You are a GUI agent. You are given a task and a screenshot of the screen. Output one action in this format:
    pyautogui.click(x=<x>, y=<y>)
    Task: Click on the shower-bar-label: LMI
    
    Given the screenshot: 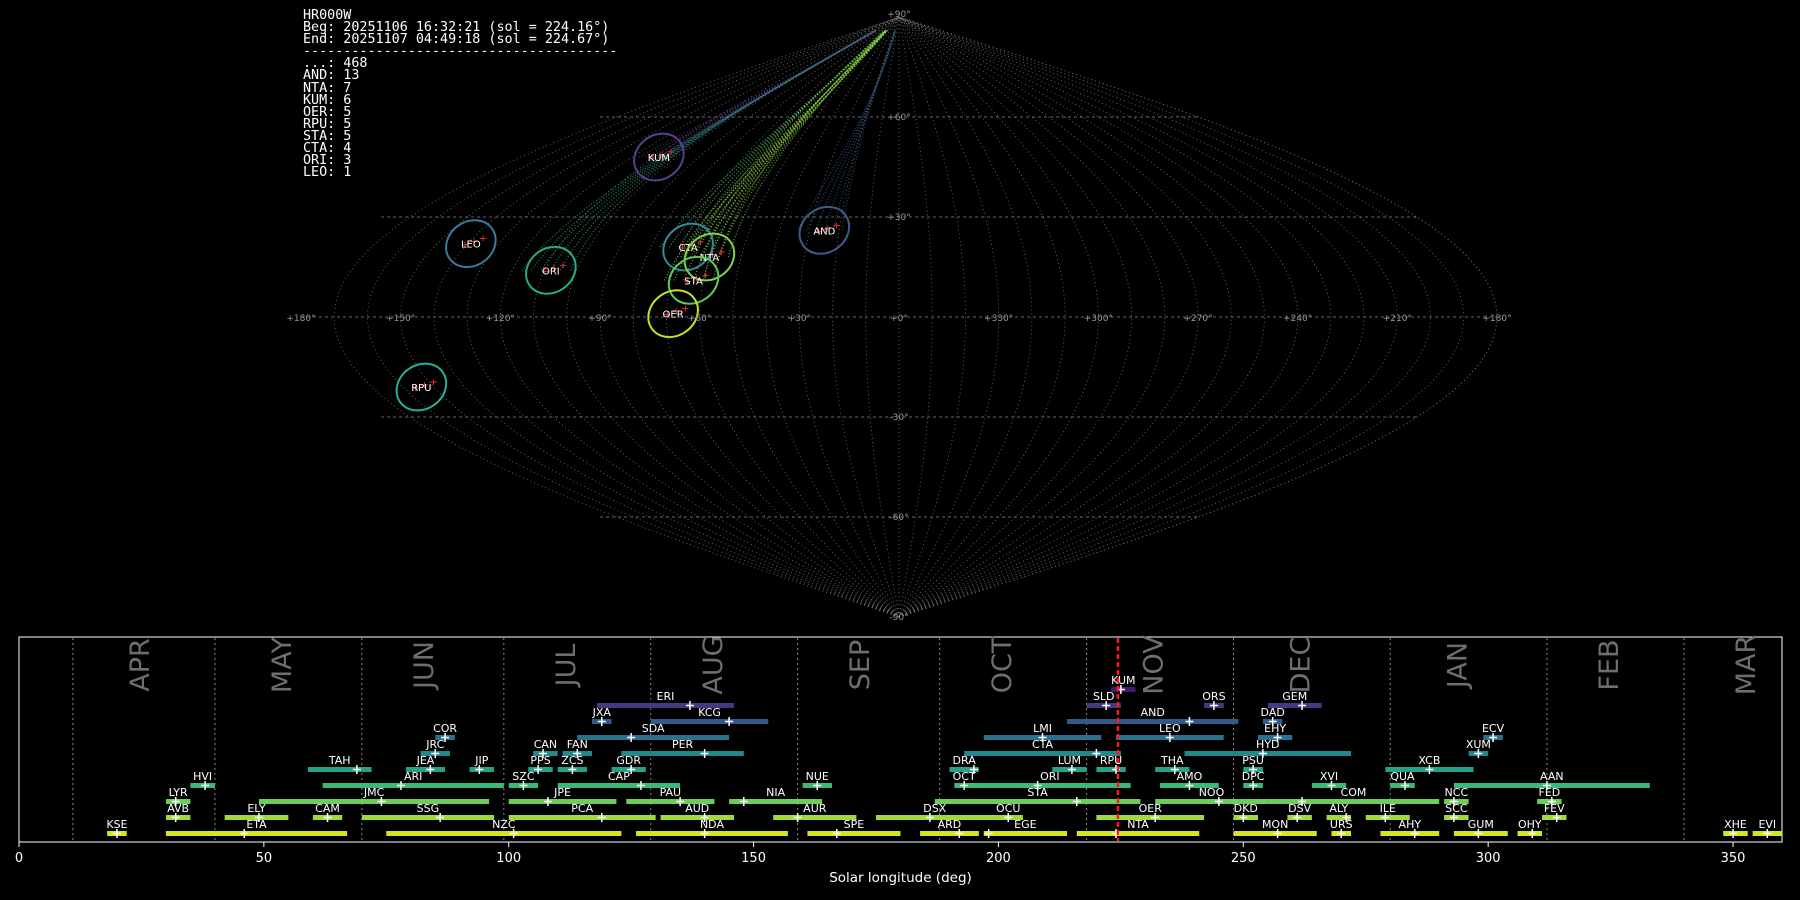 What is the action you would take?
    pyautogui.click(x=1042, y=728)
    